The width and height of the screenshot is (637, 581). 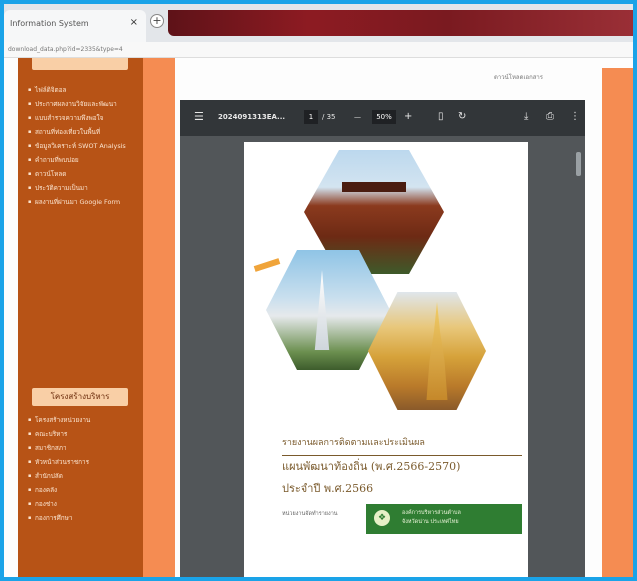 What do you see at coordinates (518, 77) in the screenshot?
I see `download-link: ดาวน์โหลดเอกสาร` at bounding box center [518, 77].